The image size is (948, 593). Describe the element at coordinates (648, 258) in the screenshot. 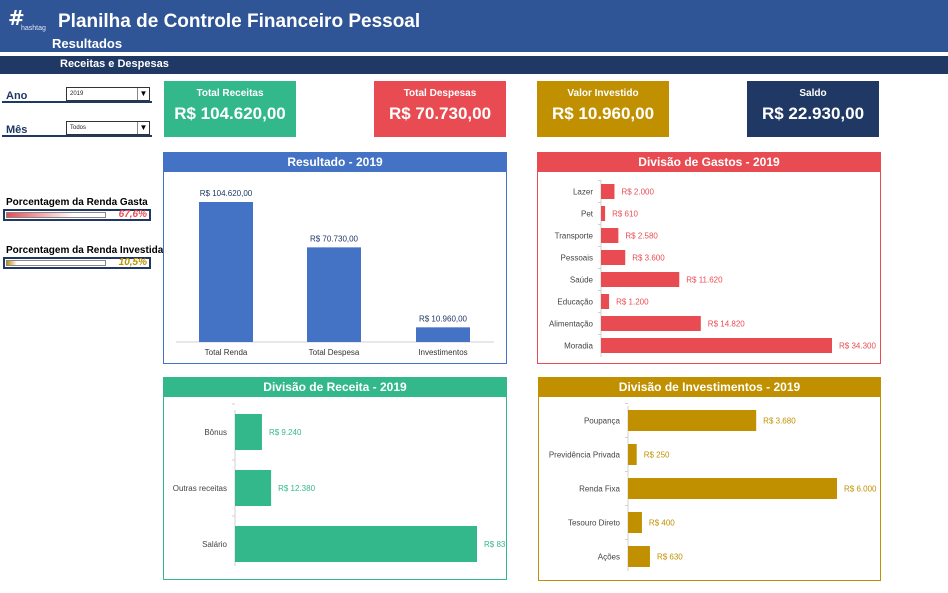

I see `data-label: R$ 3.600` at that location.